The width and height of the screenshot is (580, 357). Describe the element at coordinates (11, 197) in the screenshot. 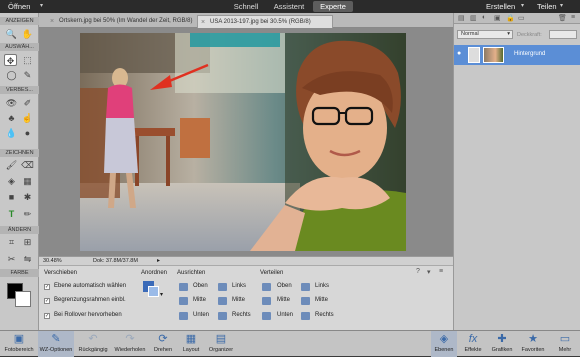

I see `shape-tool-icon: ■` at that location.